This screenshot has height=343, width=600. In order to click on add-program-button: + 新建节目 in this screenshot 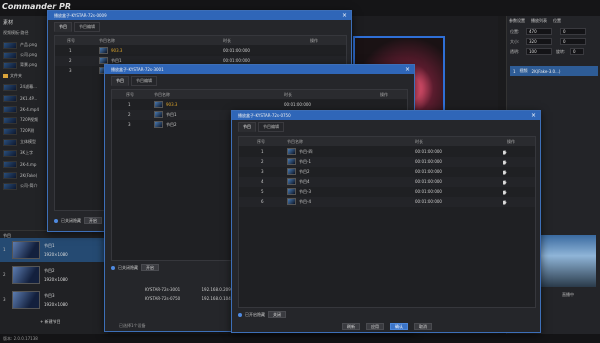, I will do `click(50, 322)`.